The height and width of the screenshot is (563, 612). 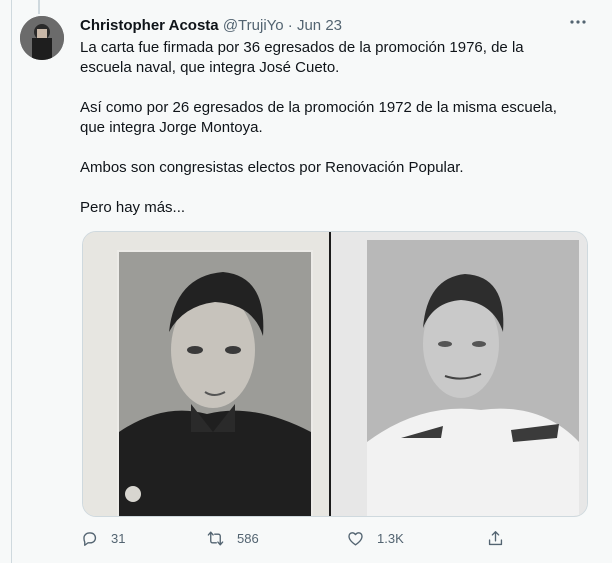 I want to click on tweet-actions: 31 586 1.3K, so click(x=300, y=538).